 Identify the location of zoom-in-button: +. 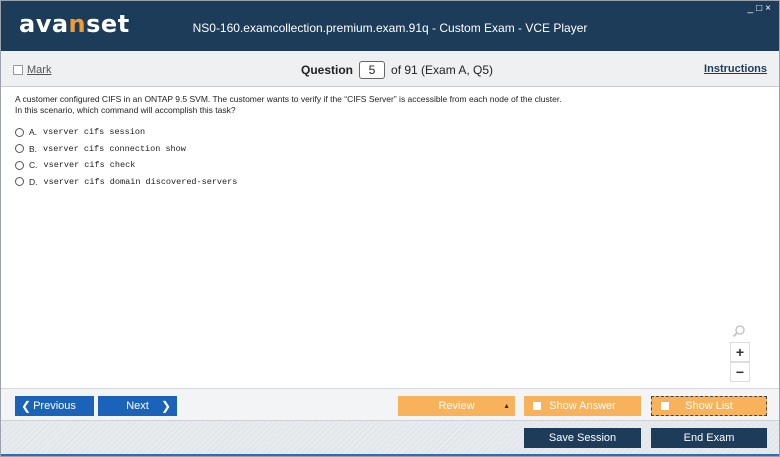
(740, 352).